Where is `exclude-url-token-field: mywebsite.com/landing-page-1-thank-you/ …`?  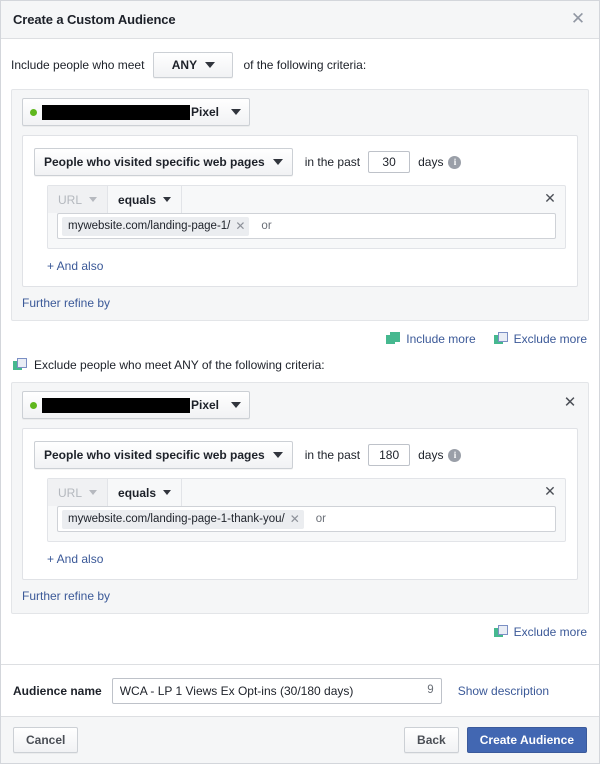 exclude-url-token-field: mywebsite.com/landing-page-1-thank-you/ … is located at coordinates (306, 519).